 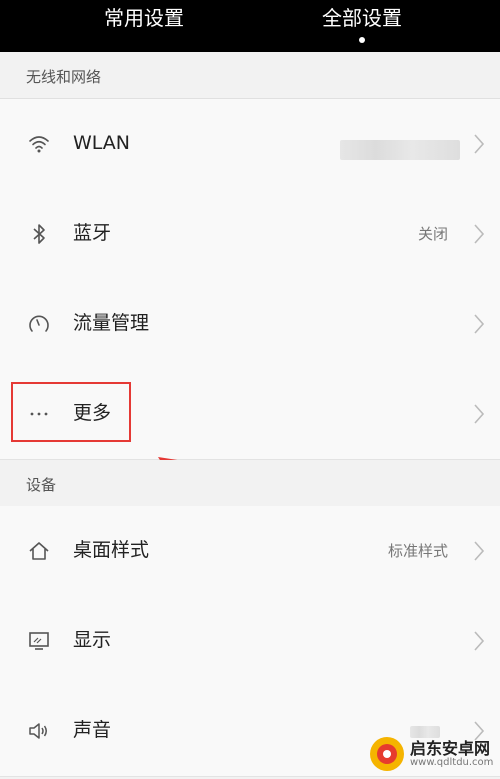 I want to click on tab-common-settings: 常用设置, so click(x=144, y=26).